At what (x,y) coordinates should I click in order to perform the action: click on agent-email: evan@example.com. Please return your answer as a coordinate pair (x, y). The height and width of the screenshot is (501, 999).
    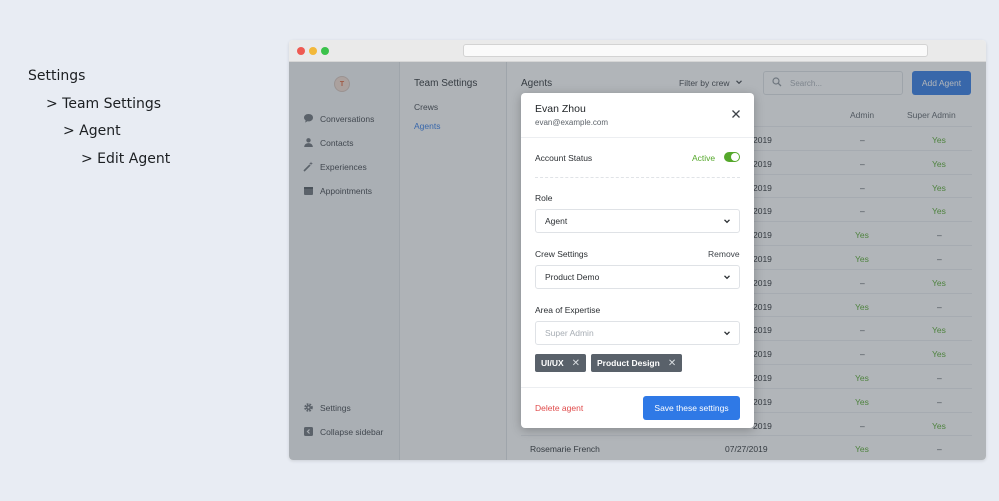
    Looking at the image, I should click on (572, 122).